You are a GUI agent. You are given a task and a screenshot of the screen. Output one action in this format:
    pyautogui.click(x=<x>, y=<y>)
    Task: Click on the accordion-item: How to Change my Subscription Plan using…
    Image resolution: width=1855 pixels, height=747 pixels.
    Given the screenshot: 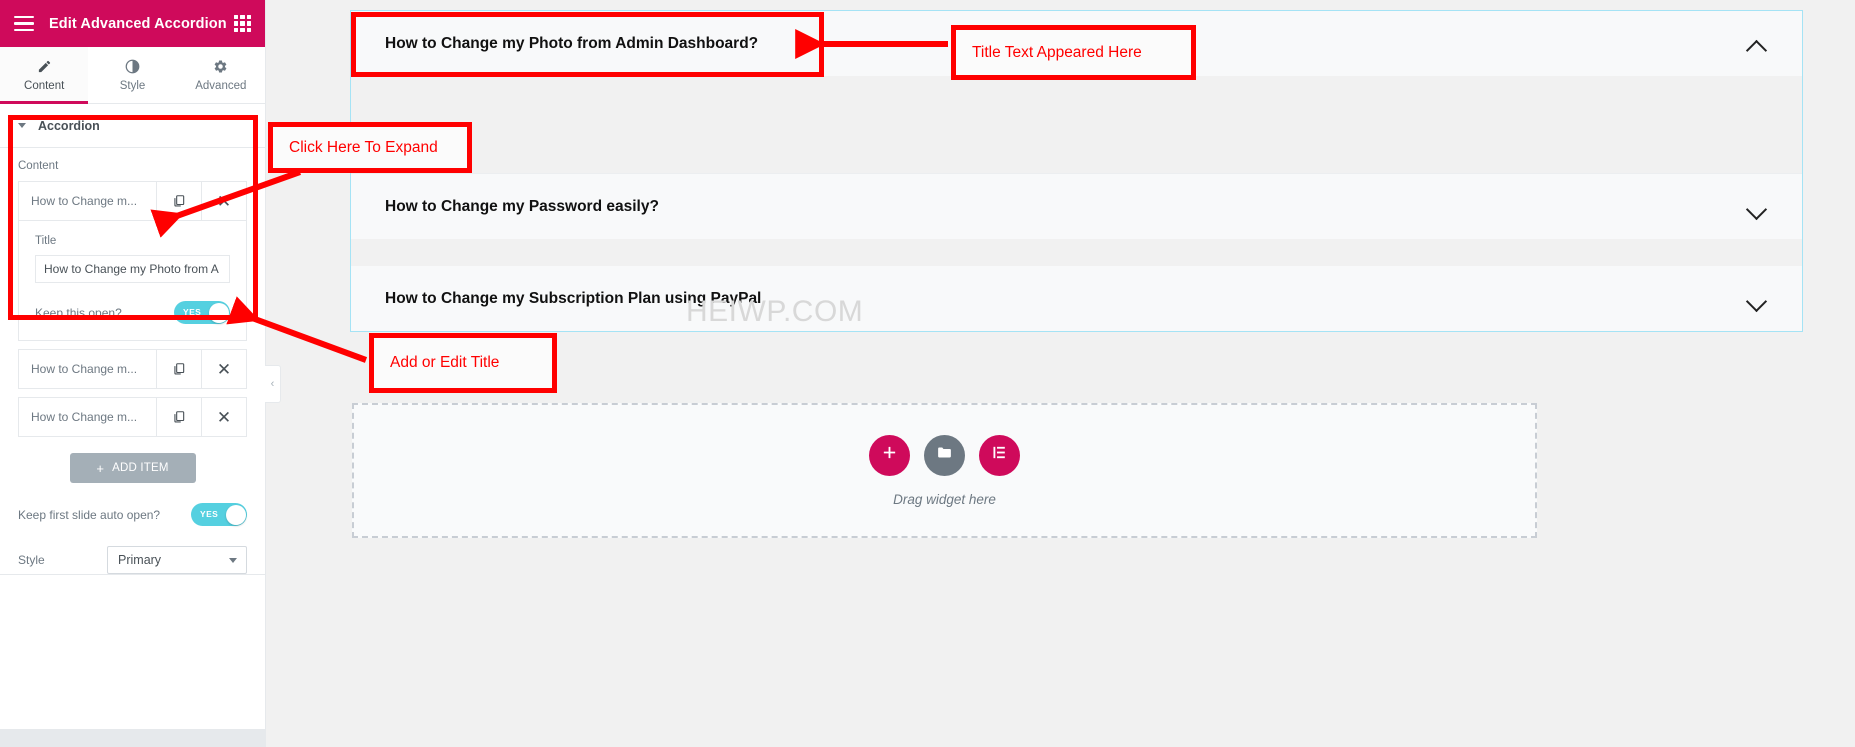 What is the action you would take?
    pyautogui.click(x=1076, y=298)
    